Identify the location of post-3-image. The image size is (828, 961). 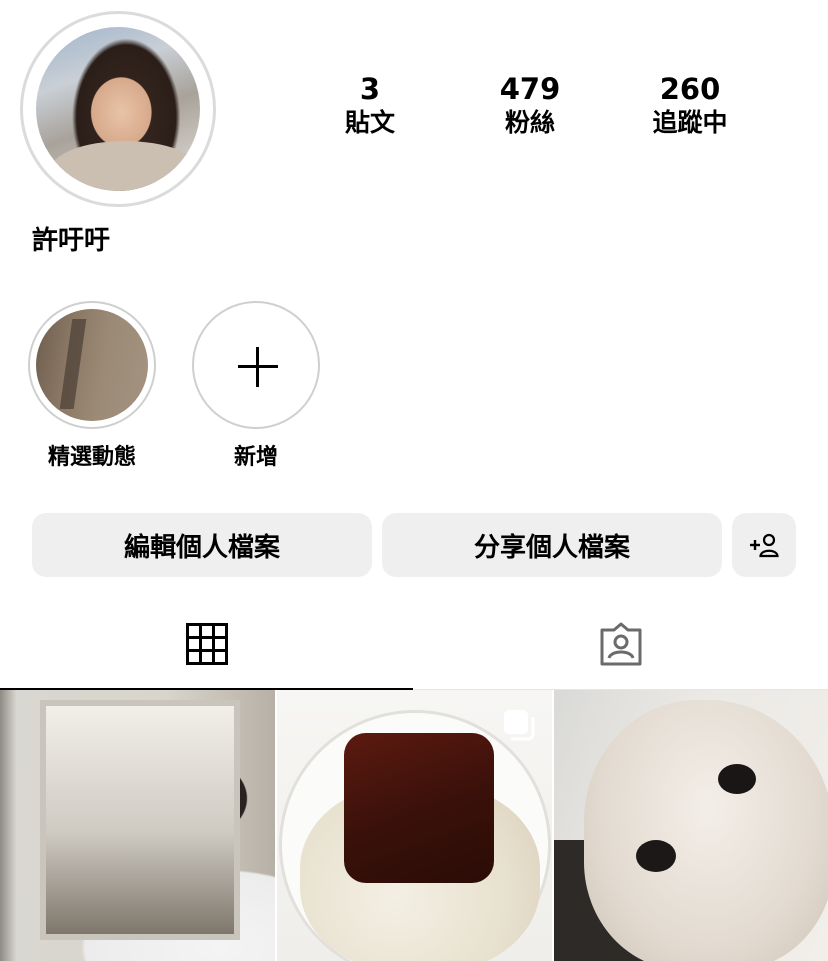
(706, 830).